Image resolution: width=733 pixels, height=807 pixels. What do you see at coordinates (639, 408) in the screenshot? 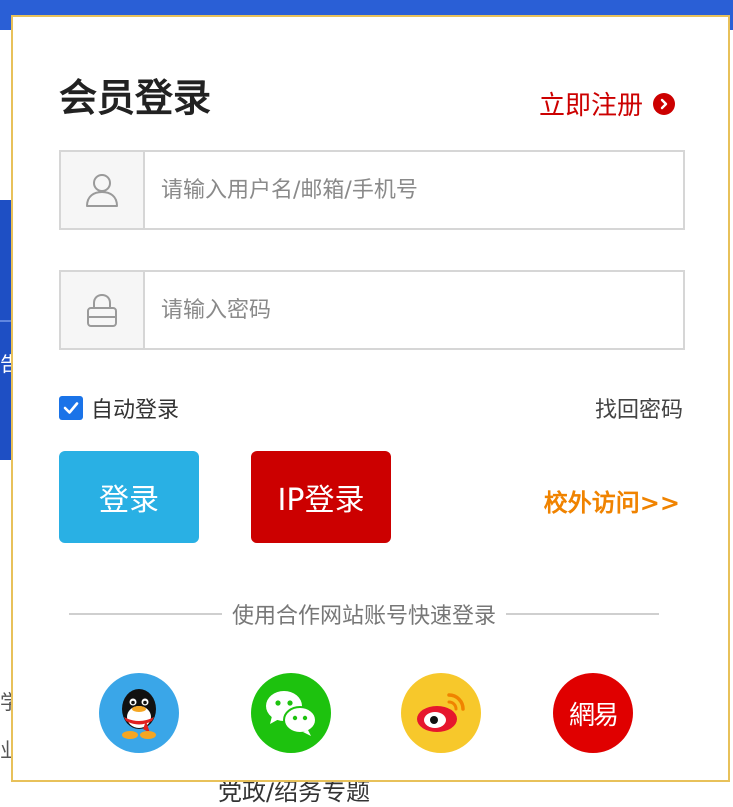
I see `forgot-password-link: 找回密码` at bounding box center [639, 408].